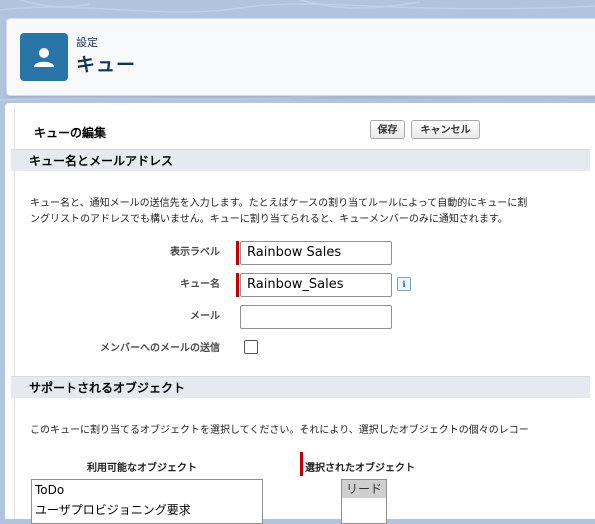 This screenshot has height=524, width=595. Describe the element at coordinates (316, 317) in the screenshot. I see `email-input` at that location.